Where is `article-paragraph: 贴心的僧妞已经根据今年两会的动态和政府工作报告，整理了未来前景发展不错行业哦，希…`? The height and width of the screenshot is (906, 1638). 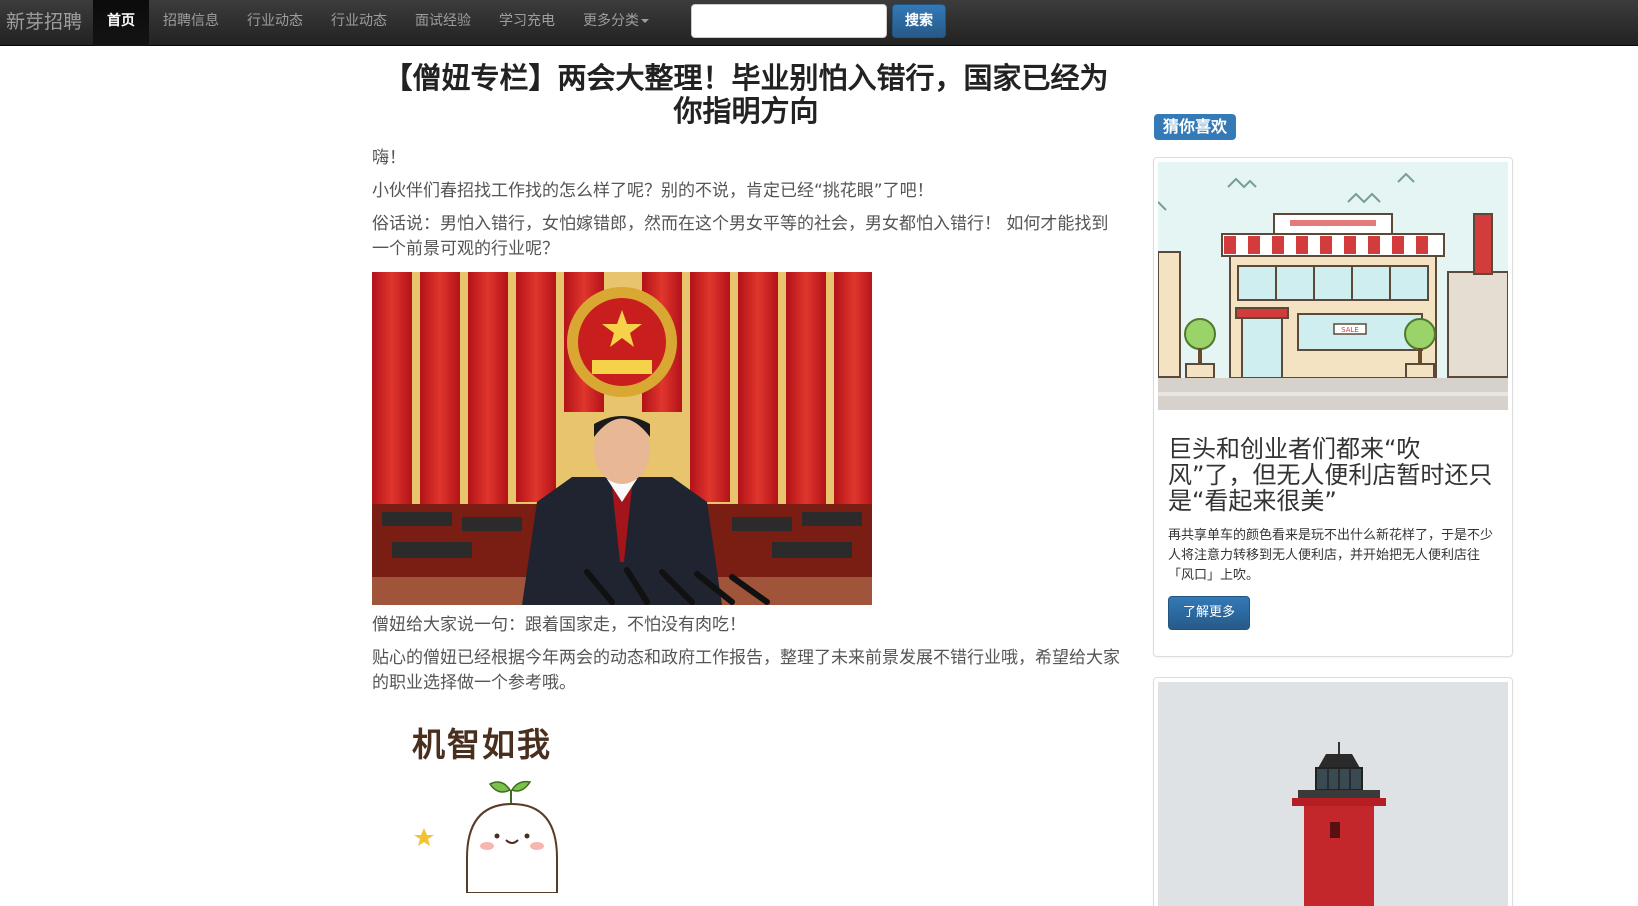 article-paragraph: 贴心的僧妞已经根据今年两会的动态和政府工作报告，整理了未来前景发展不错行业哦，希… is located at coordinates (746, 670).